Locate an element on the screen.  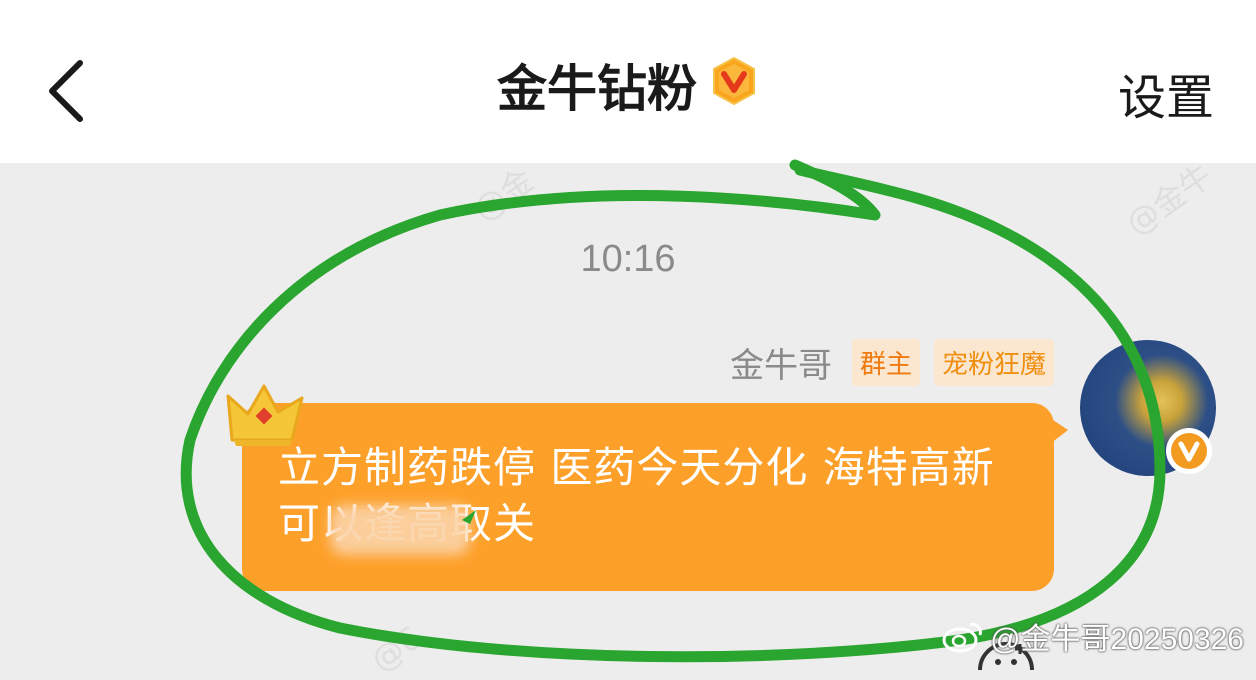
weibo-logo-icon is located at coordinates (962, 638).